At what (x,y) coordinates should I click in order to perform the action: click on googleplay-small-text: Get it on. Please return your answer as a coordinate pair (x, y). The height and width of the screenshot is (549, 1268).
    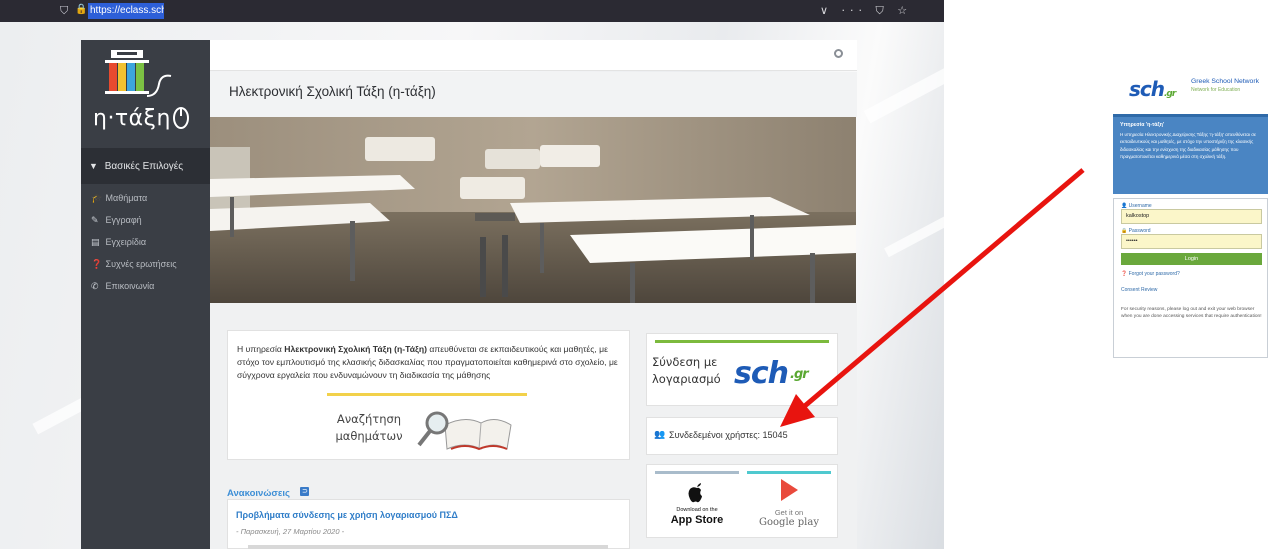
    Looking at the image, I should click on (789, 512).